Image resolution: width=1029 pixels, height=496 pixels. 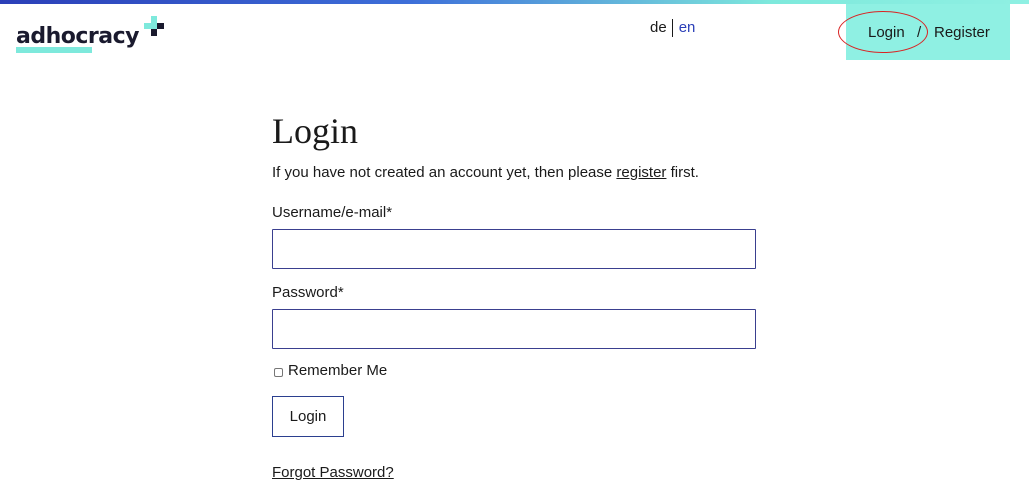 What do you see at coordinates (684, 28) in the screenshot?
I see `language-en-link: en` at bounding box center [684, 28].